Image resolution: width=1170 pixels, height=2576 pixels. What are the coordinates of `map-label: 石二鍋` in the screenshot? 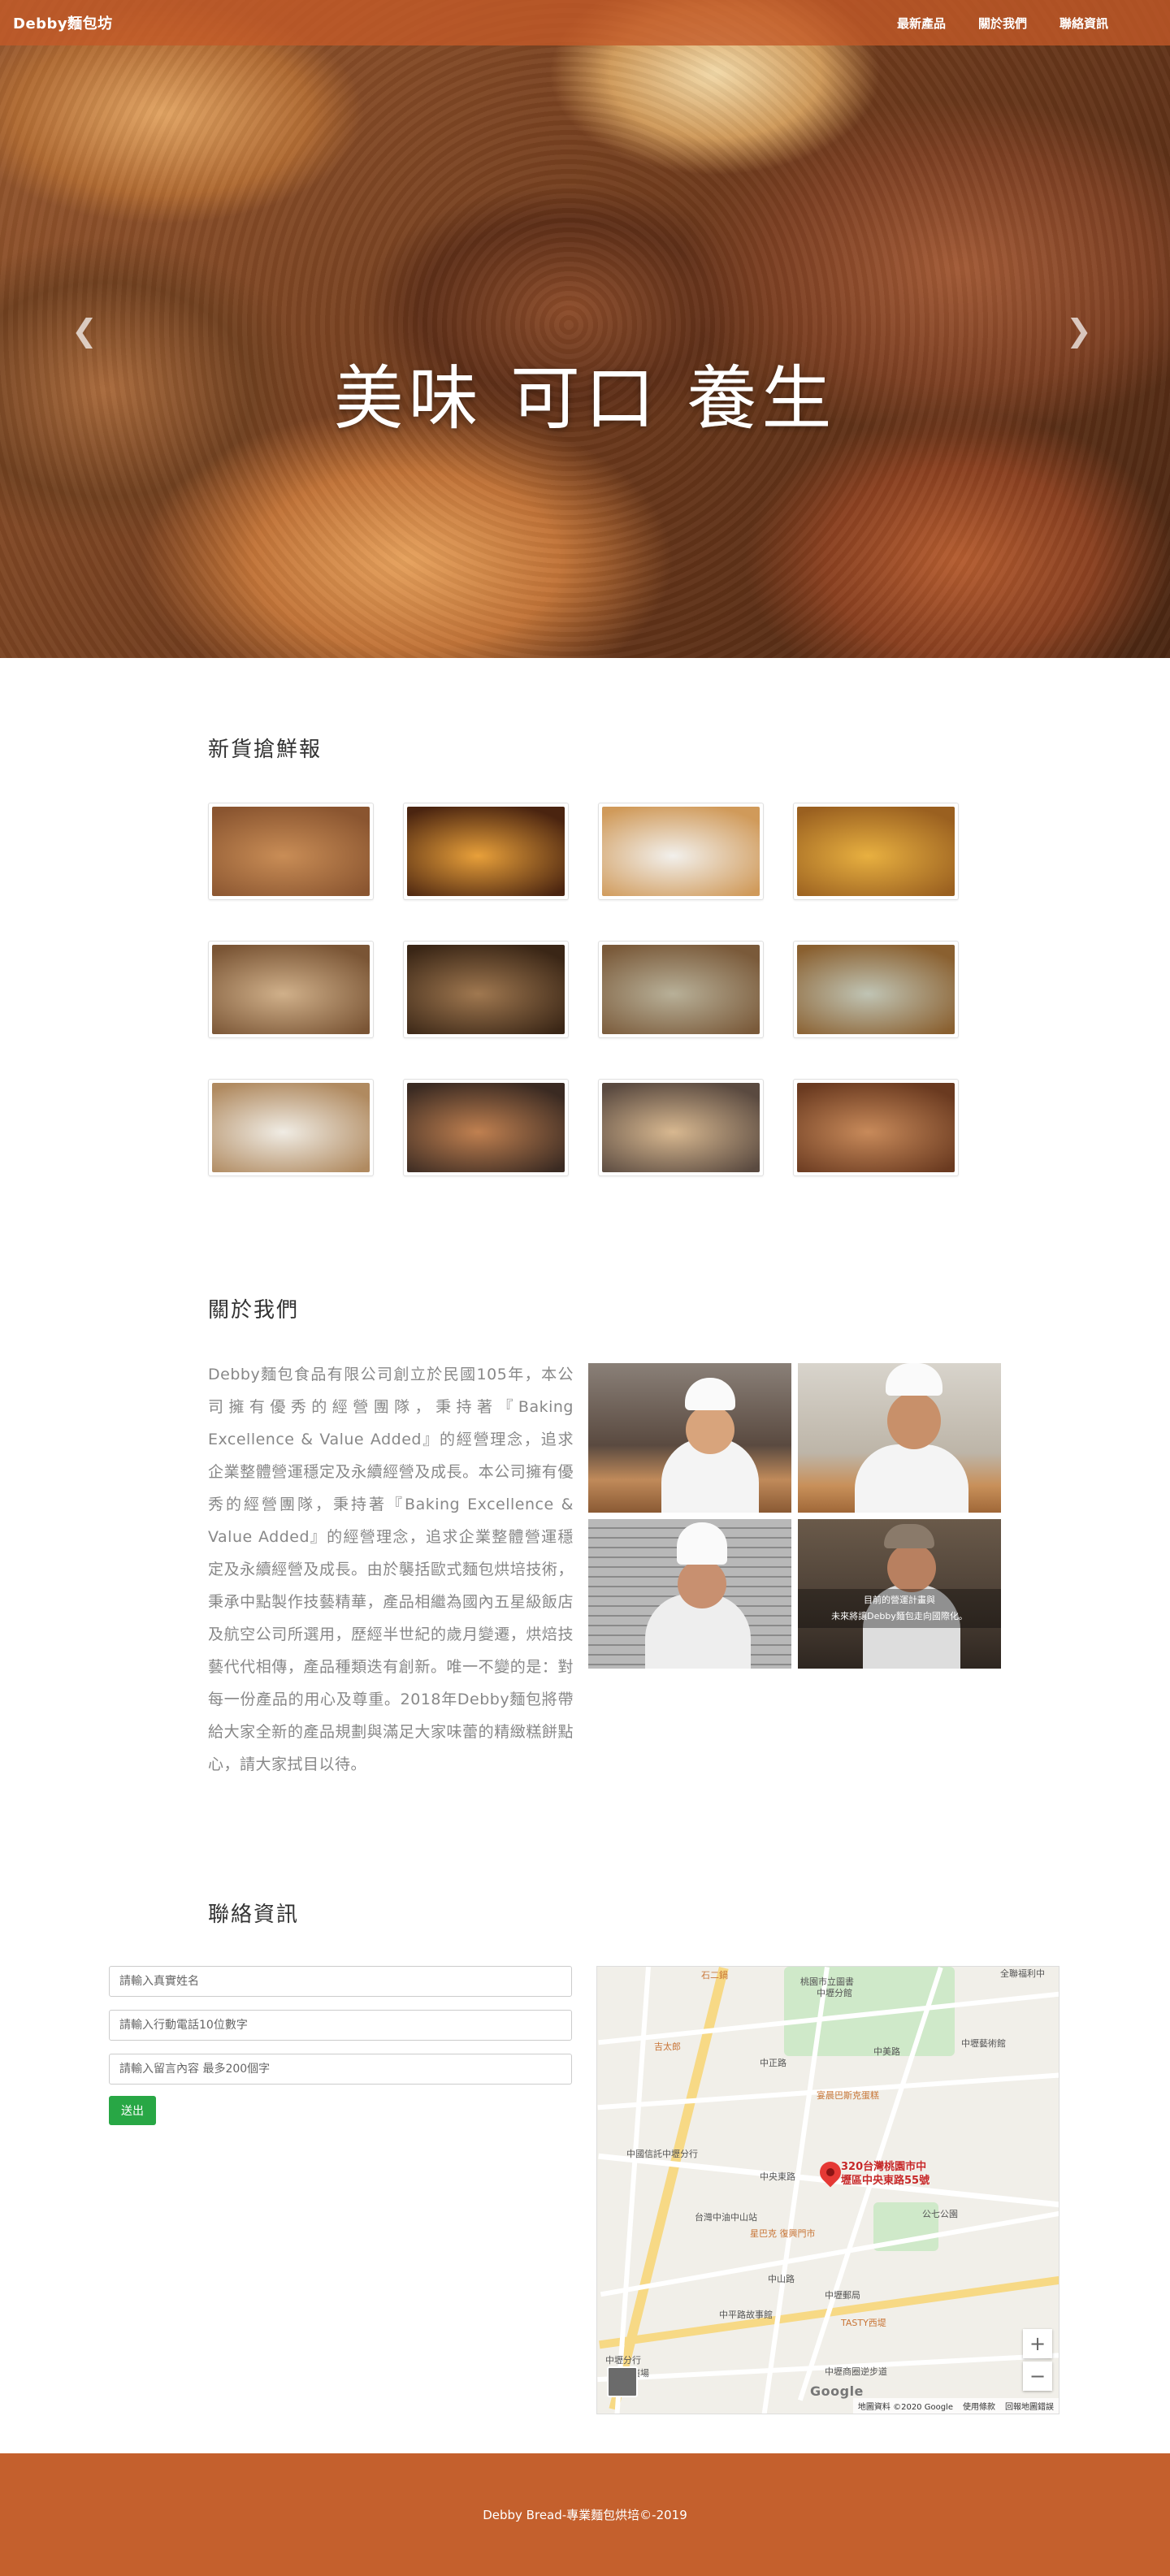 It's located at (715, 1975).